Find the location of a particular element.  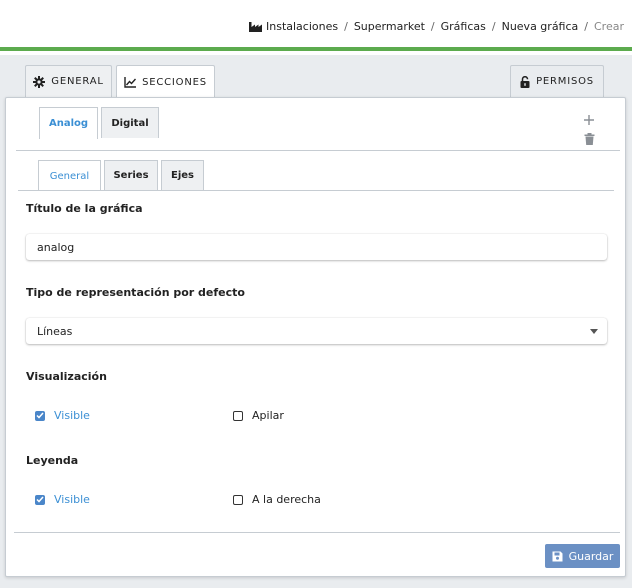

trash-icon is located at coordinates (589, 139).